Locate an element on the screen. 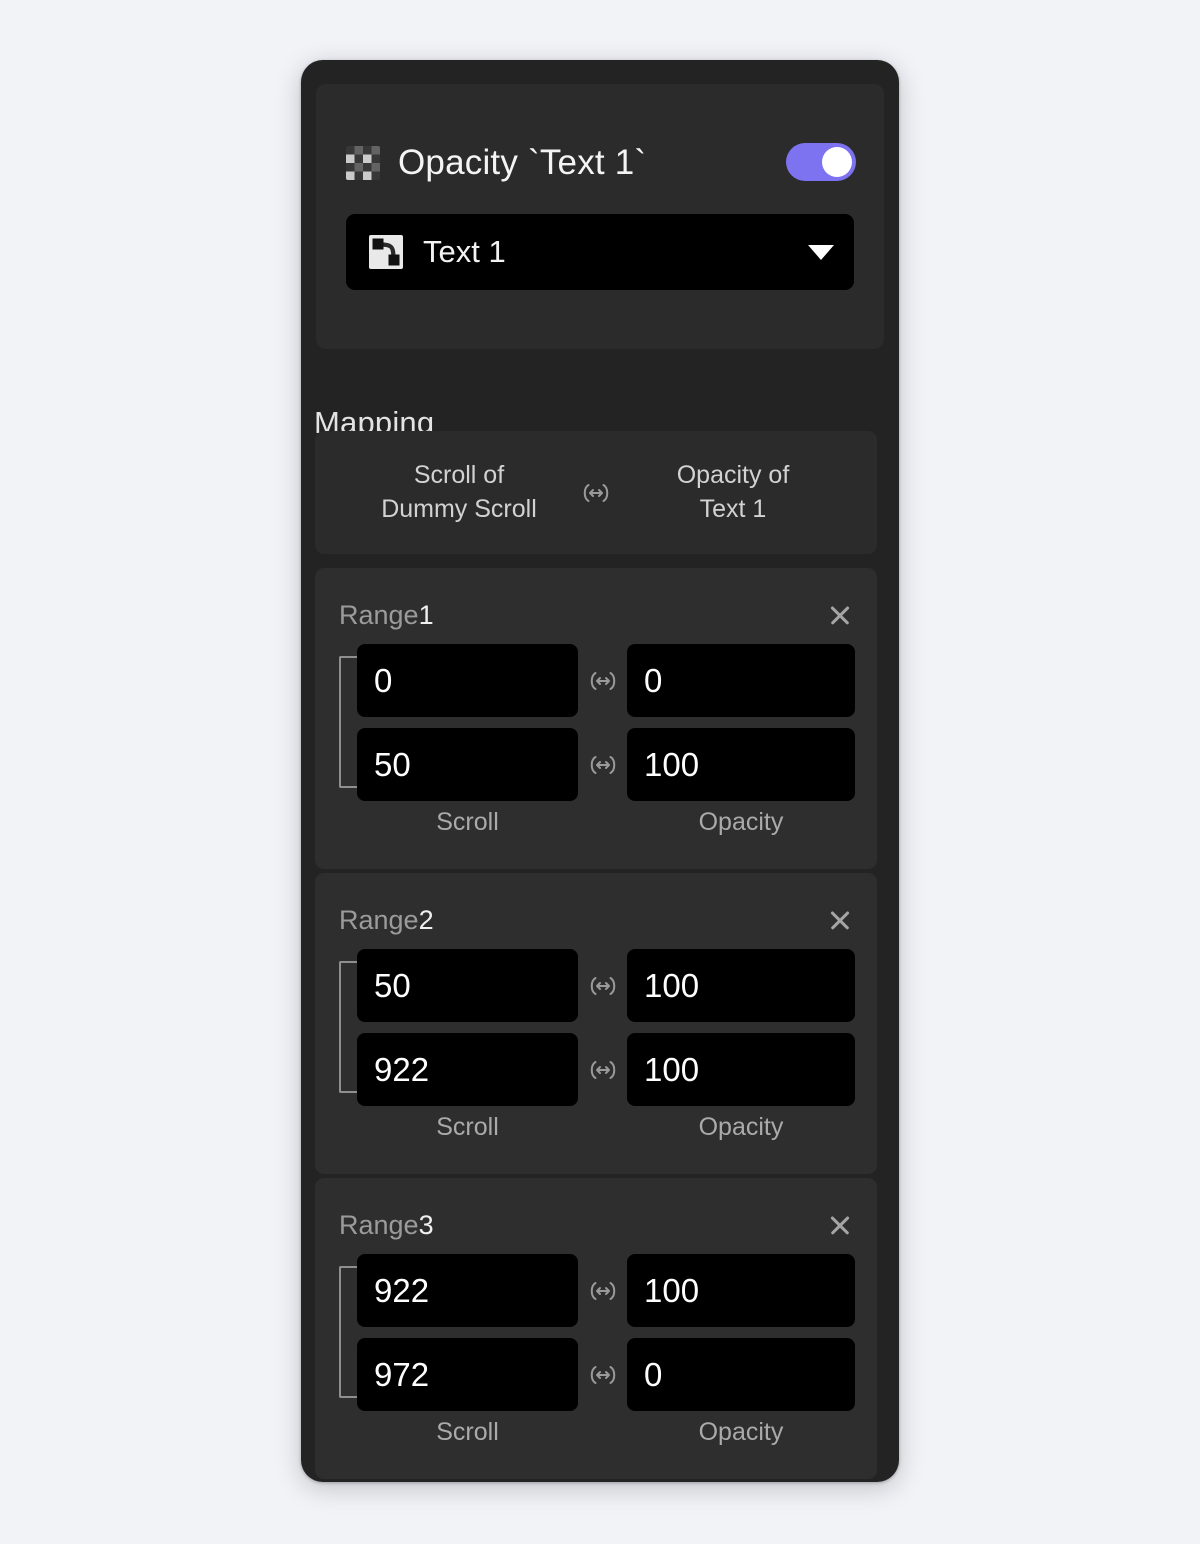  range-to-target-input: 0 is located at coordinates (741, 1374).